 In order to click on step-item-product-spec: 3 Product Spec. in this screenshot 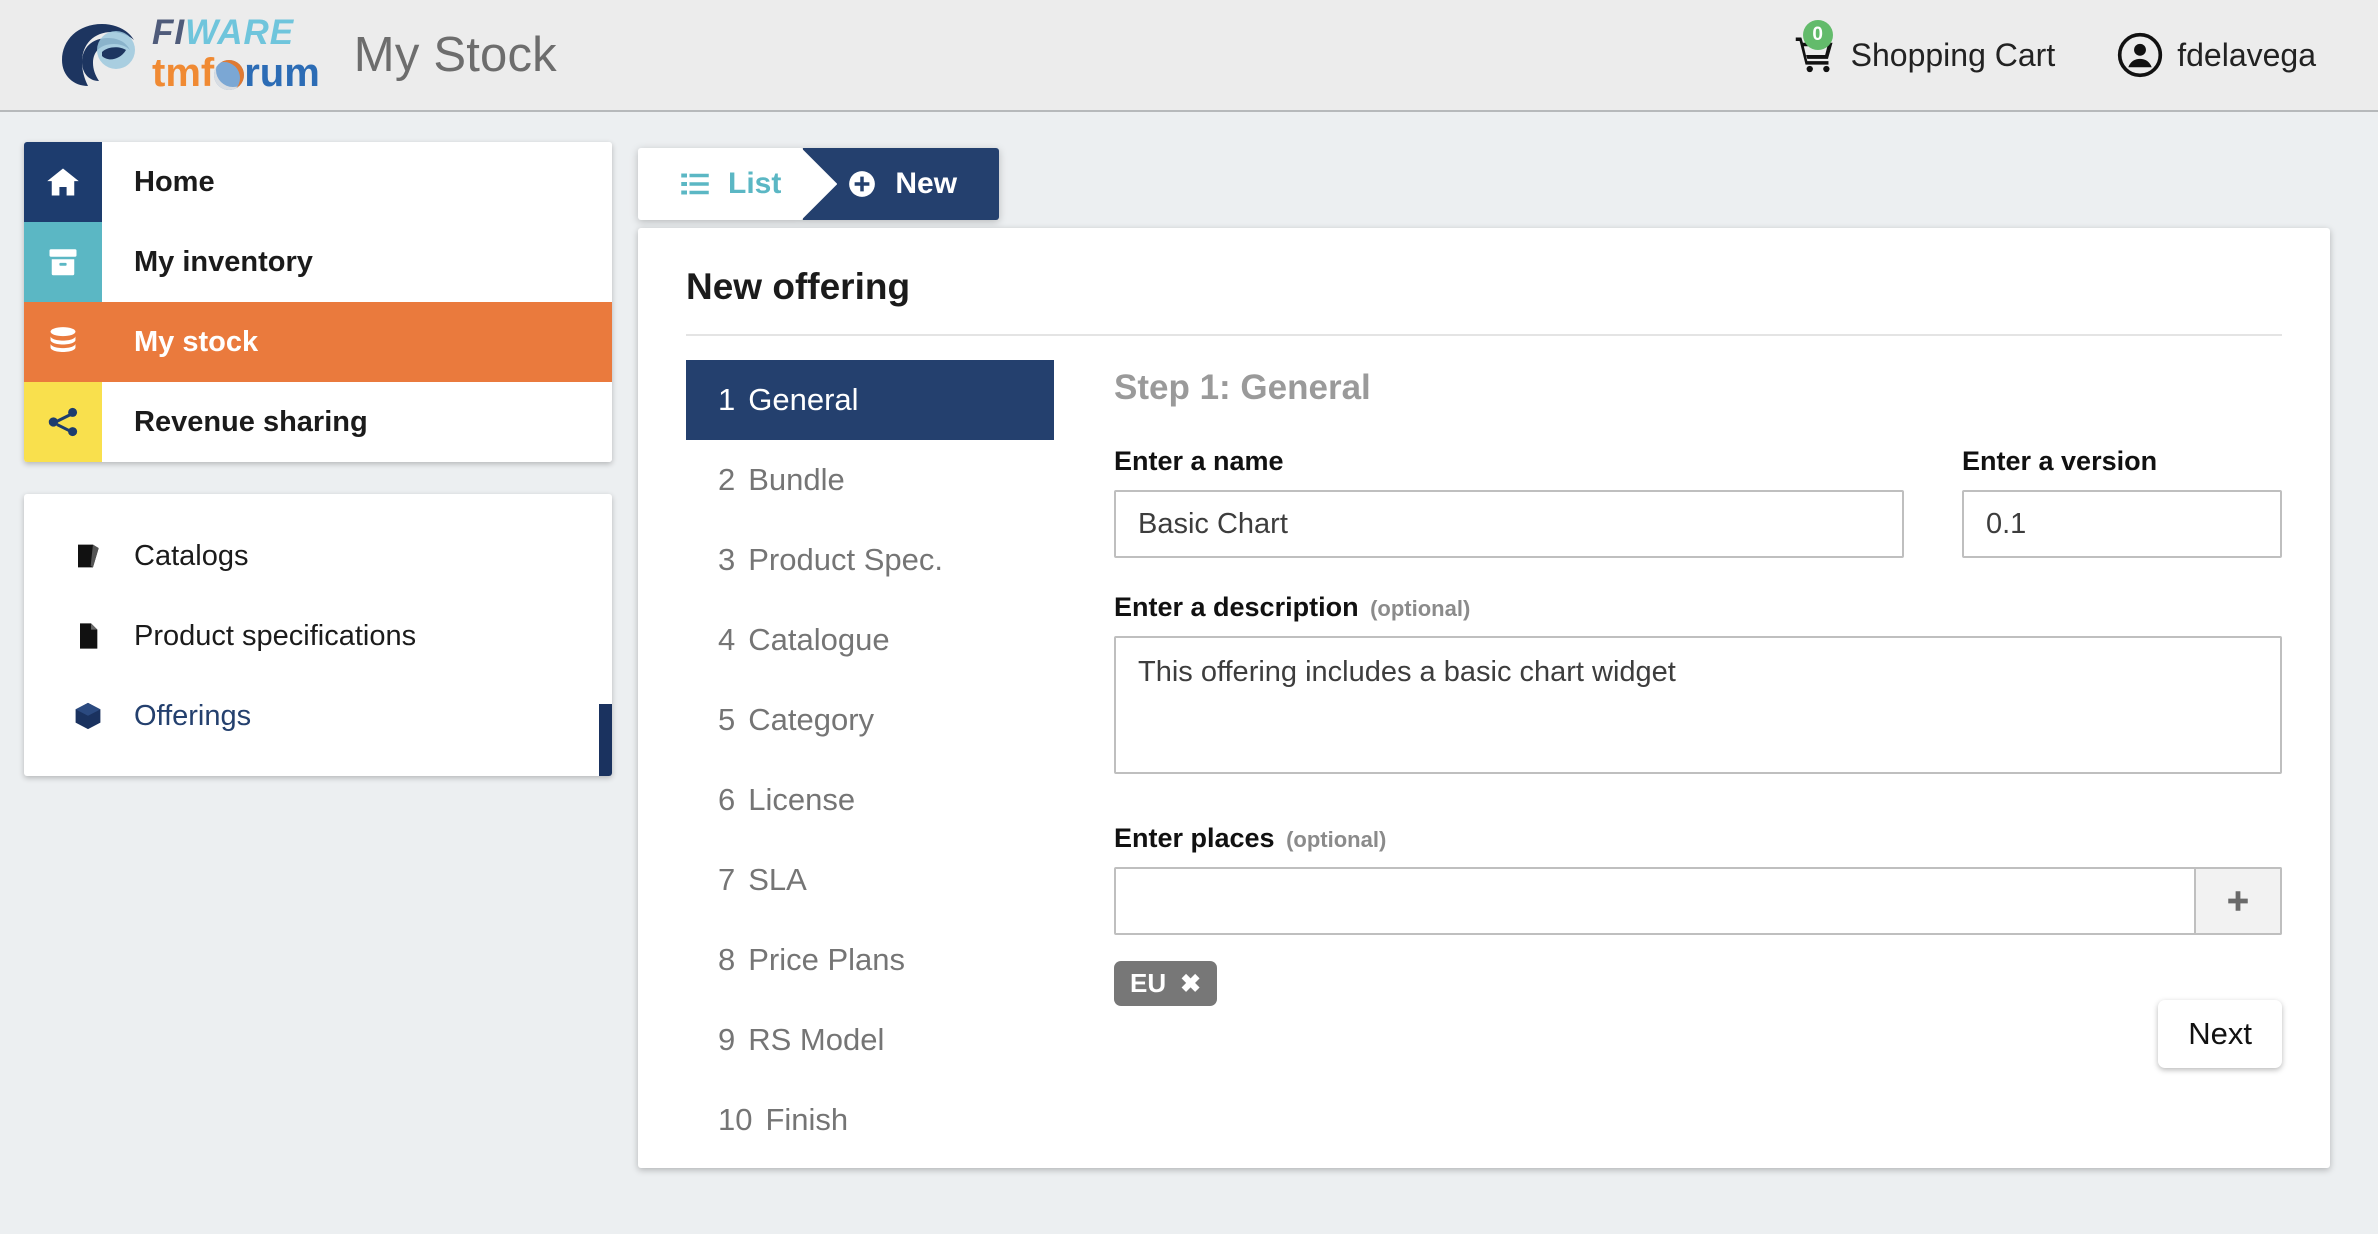, I will do `click(870, 560)`.